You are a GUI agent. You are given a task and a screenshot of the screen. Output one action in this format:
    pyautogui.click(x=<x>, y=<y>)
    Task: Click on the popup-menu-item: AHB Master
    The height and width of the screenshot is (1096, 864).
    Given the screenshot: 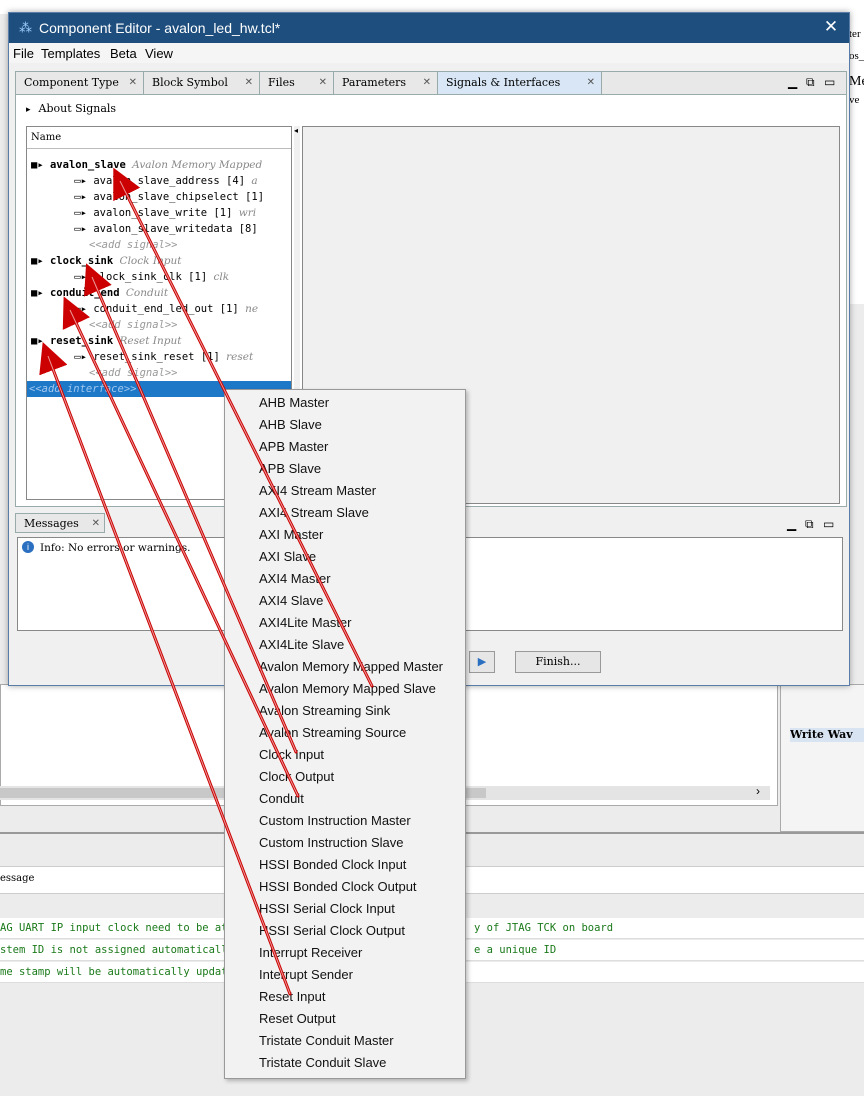 What is the action you would take?
    pyautogui.click(x=345, y=403)
    